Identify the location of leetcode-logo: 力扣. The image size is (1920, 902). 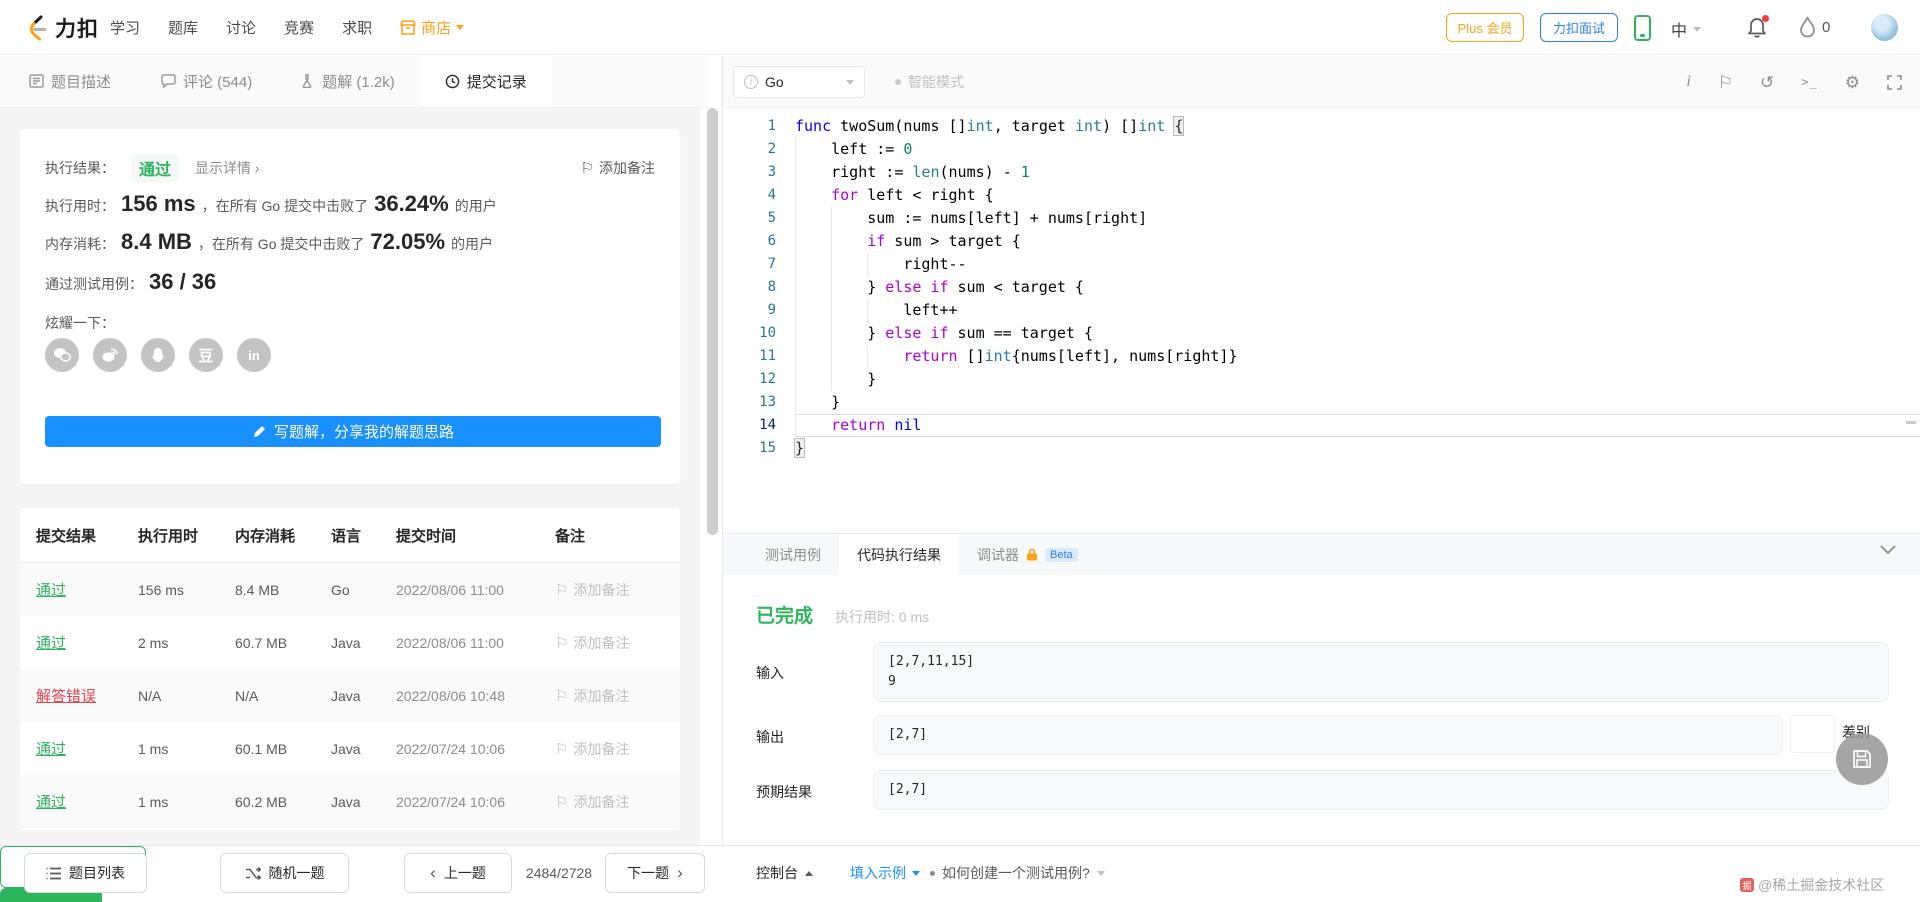
(62, 28).